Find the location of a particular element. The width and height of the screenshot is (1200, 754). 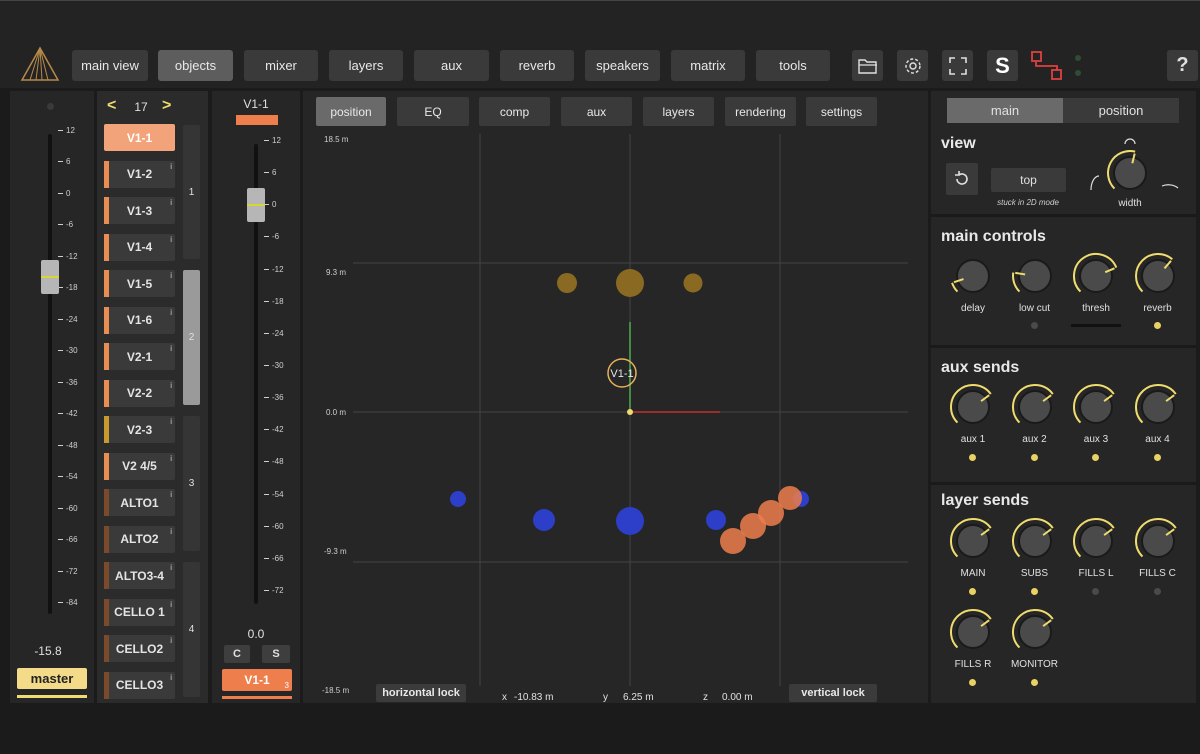

reset-view-button is located at coordinates (962, 179).